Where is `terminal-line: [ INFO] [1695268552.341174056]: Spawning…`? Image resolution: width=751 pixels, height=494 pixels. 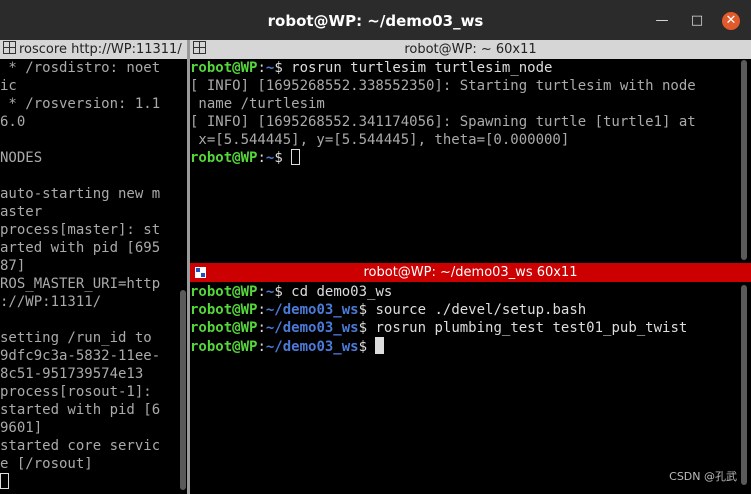 terminal-line: [ INFO] [1695268552.341174056]: Spawning… is located at coordinates (443, 122).